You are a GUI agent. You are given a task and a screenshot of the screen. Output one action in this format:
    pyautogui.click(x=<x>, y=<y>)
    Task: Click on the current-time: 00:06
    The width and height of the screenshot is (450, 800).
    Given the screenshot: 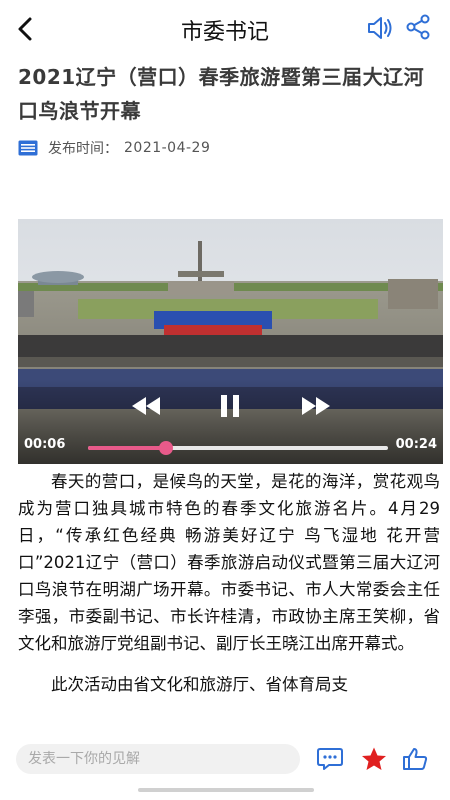 What is the action you would take?
    pyautogui.click(x=45, y=444)
    